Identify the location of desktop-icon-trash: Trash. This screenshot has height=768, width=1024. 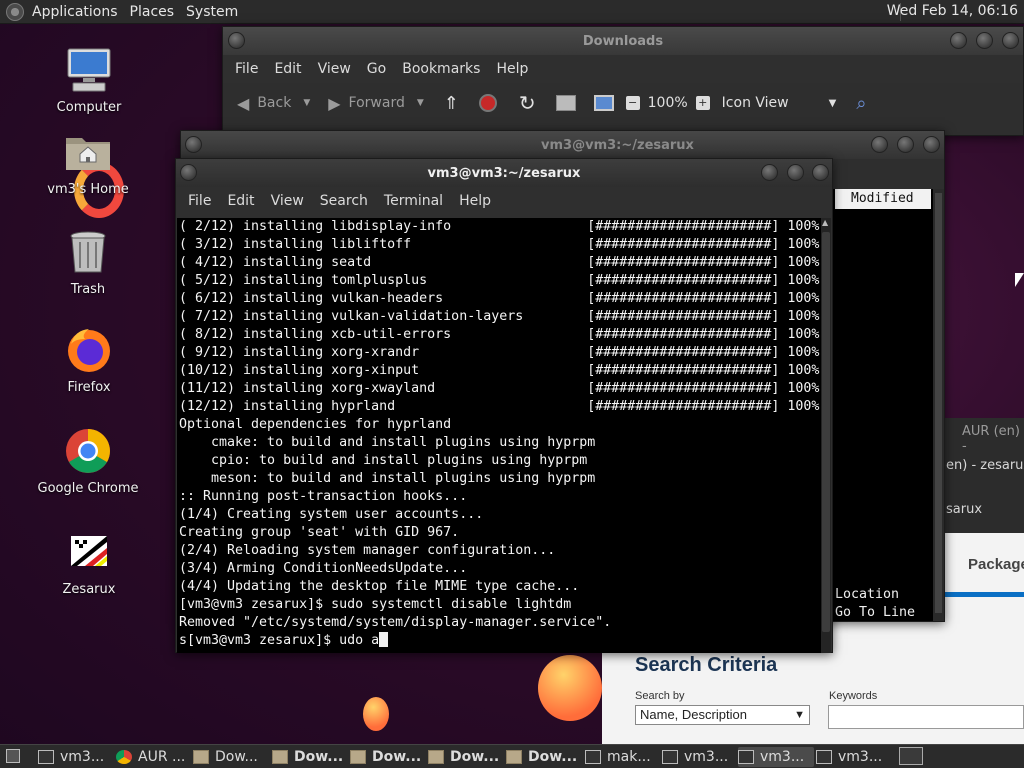
(88, 262).